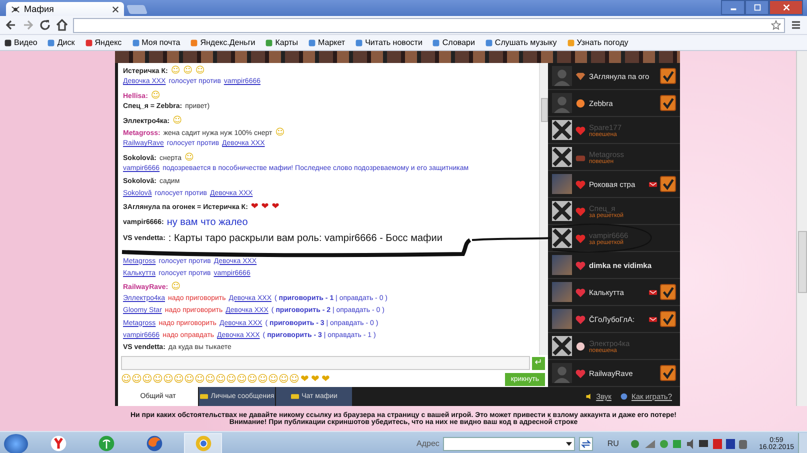 The height and width of the screenshot is (453, 807). I want to click on address-field, so click(429, 25).